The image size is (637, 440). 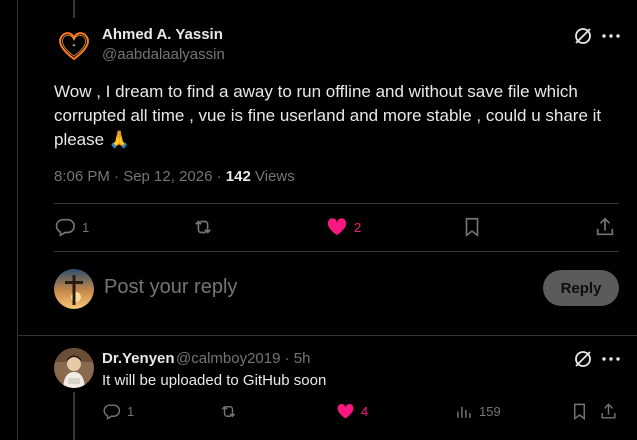 I want to click on reply-author-name: Dr.Yenyen, so click(x=138, y=358).